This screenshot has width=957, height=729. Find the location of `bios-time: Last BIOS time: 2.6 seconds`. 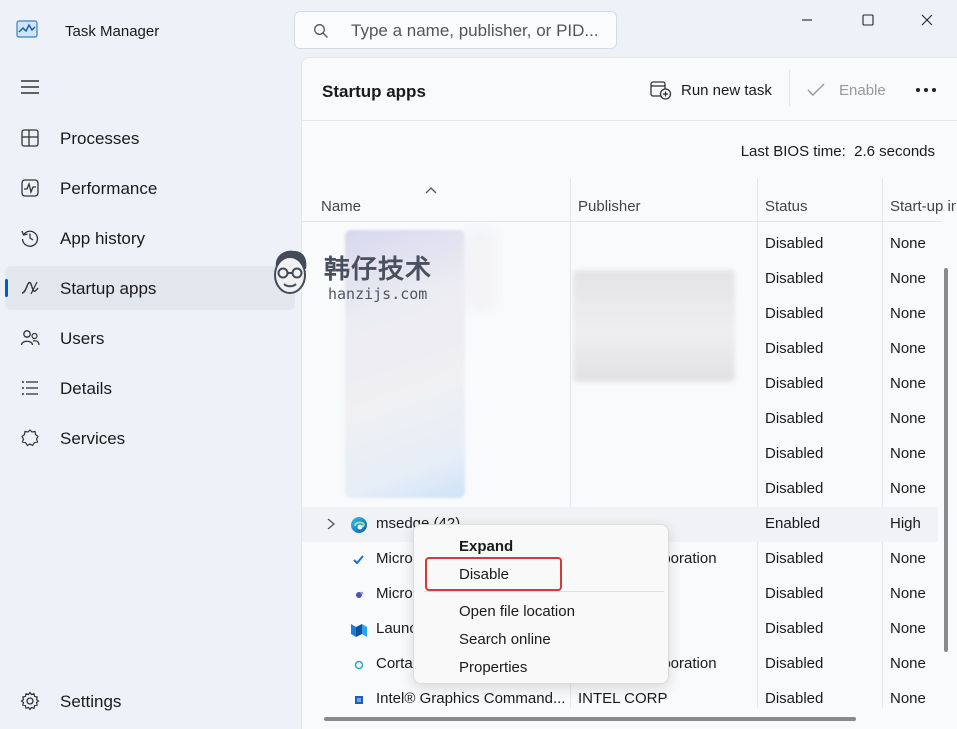

bios-time: Last BIOS time: 2.6 seconds is located at coordinates (838, 151).